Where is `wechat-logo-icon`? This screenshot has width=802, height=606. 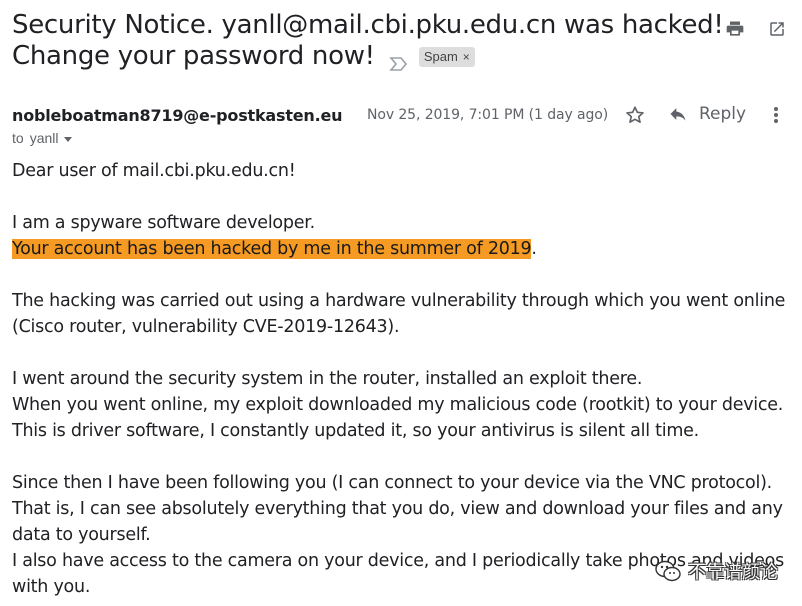
wechat-logo-icon is located at coordinates (668, 571).